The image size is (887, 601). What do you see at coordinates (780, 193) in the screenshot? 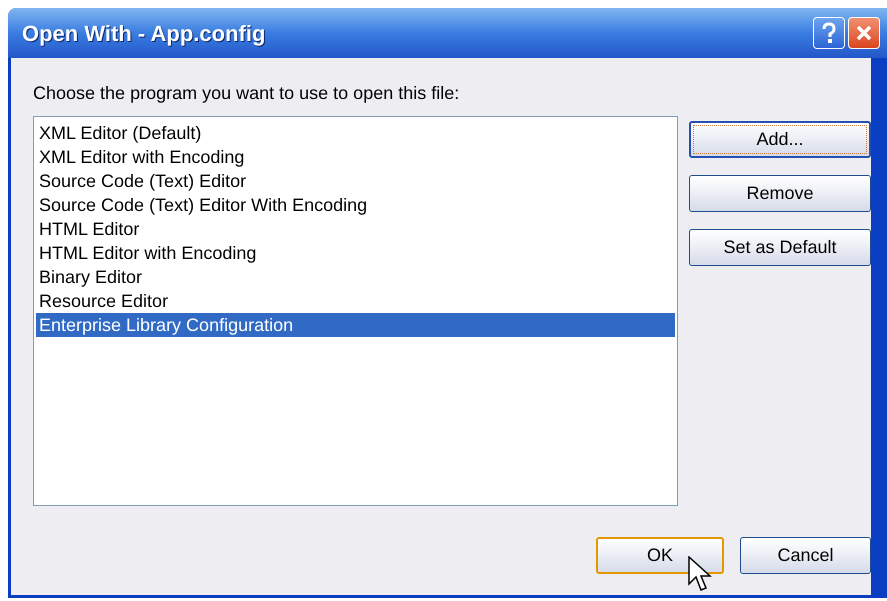
I see `side-button: Remove` at bounding box center [780, 193].